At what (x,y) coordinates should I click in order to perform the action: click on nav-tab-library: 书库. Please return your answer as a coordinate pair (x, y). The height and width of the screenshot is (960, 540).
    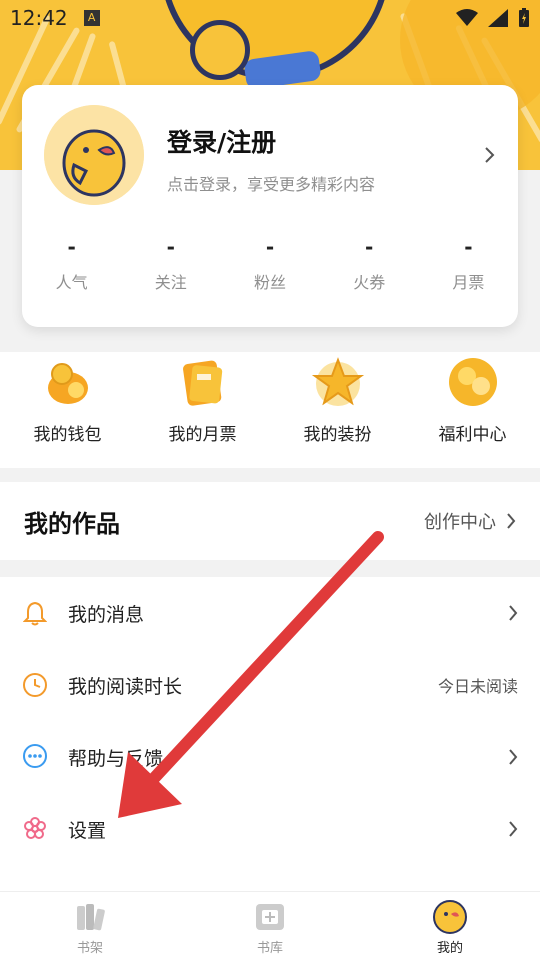
    Looking at the image, I should click on (270, 926).